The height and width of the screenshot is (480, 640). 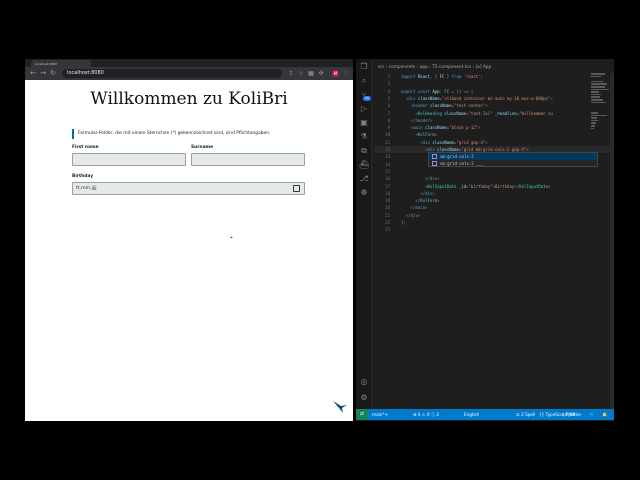 I want to click on code-text: </header>, so click(x=421, y=120).